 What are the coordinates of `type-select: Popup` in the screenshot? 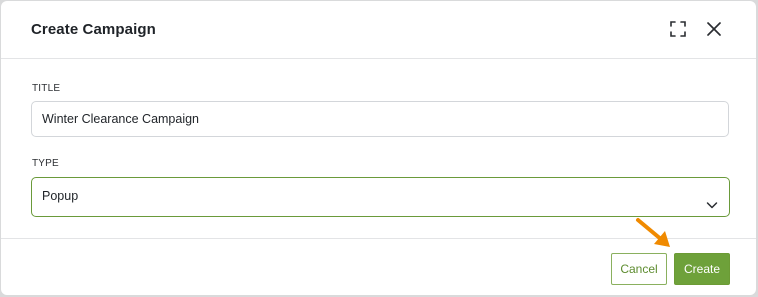 It's located at (380, 197).